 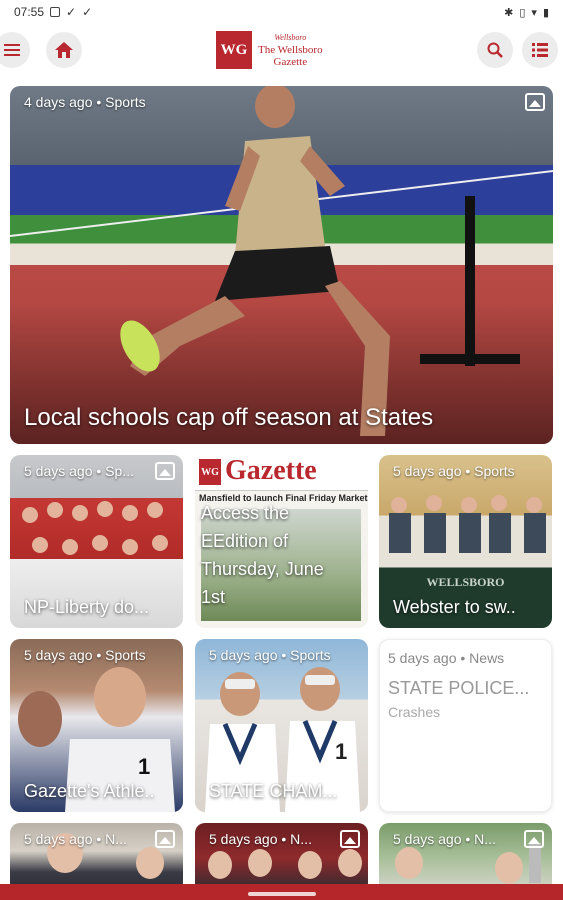 I want to click on list-icon, so click(x=540, y=50).